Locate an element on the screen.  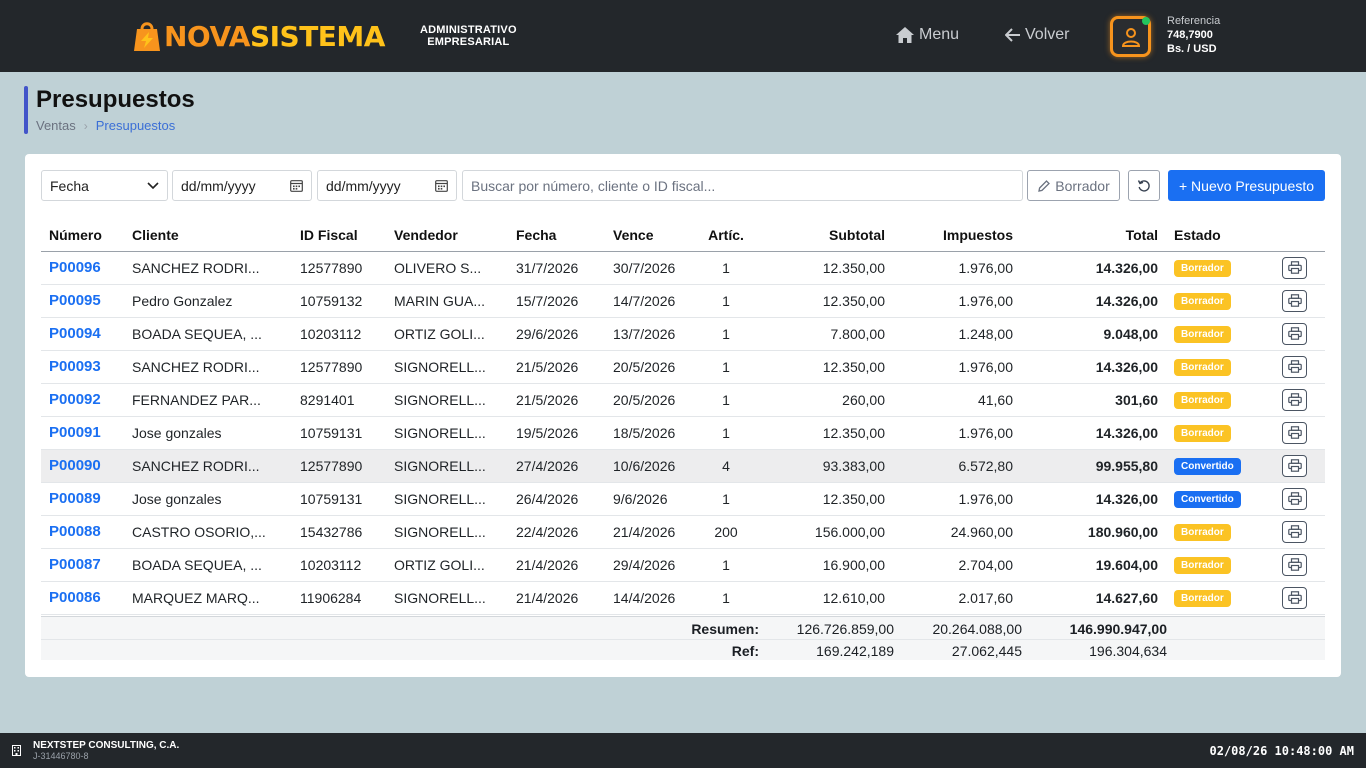
column-header-subtotal: Subtotal is located at coordinates (825, 236).